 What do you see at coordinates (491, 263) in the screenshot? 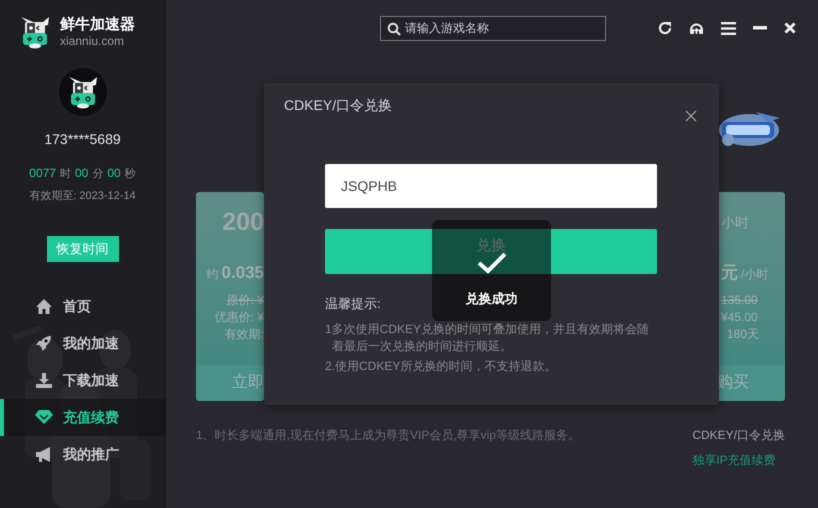
I see `check-icon` at bounding box center [491, 263].